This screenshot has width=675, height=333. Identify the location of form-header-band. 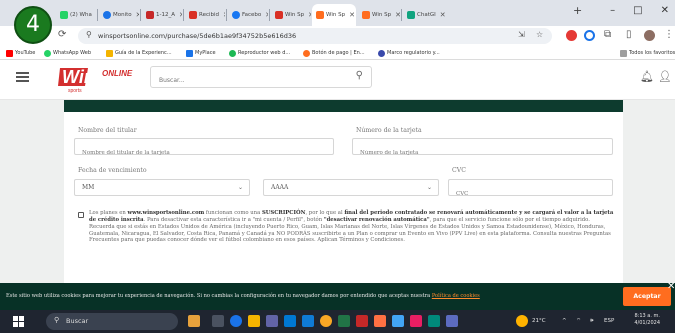
(343, 106).